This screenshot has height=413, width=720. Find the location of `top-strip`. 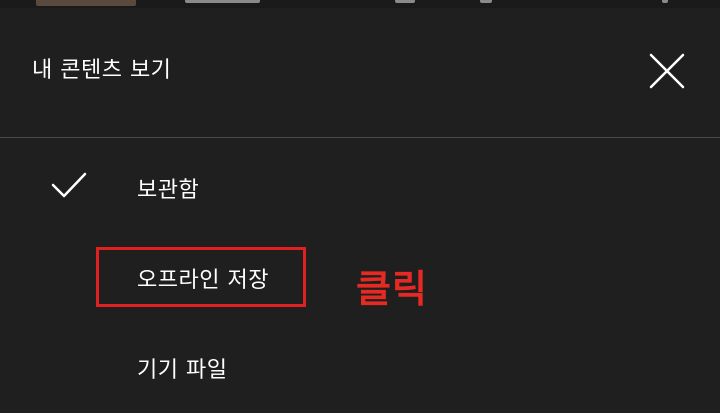

top-strip is located at coordinates (360, 4).